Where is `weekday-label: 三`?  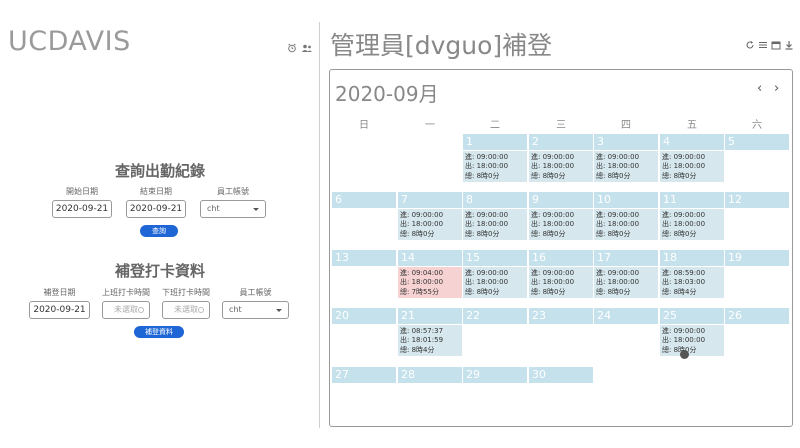 weekday-label: 三 is located at coordinates (561, 125).